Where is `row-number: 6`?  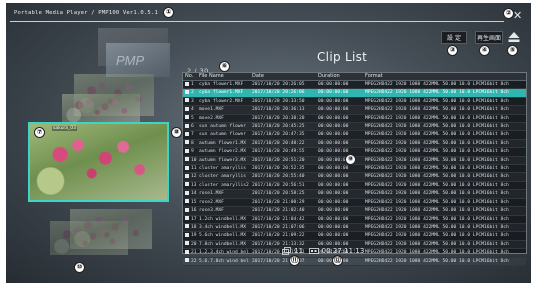 row-number: 6 is located at coordinates (192, 127).